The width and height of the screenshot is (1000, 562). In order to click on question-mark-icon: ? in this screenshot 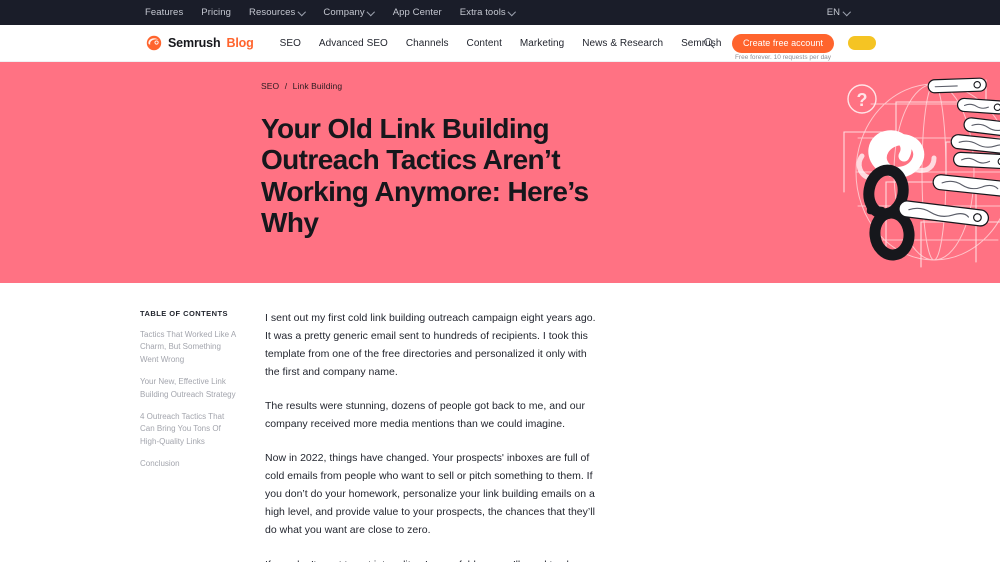, I will do `click(862, 99)`.